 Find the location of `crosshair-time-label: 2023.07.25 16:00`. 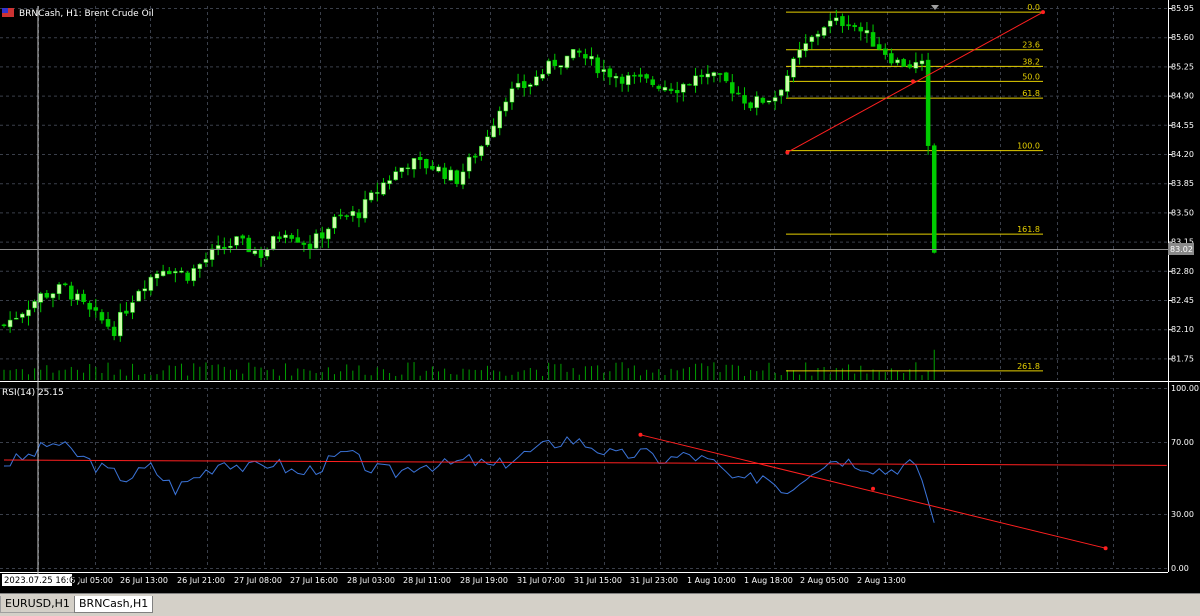

crosshair-time-label: 2023.07.25 16:00 is located at coordinates (42, 581).